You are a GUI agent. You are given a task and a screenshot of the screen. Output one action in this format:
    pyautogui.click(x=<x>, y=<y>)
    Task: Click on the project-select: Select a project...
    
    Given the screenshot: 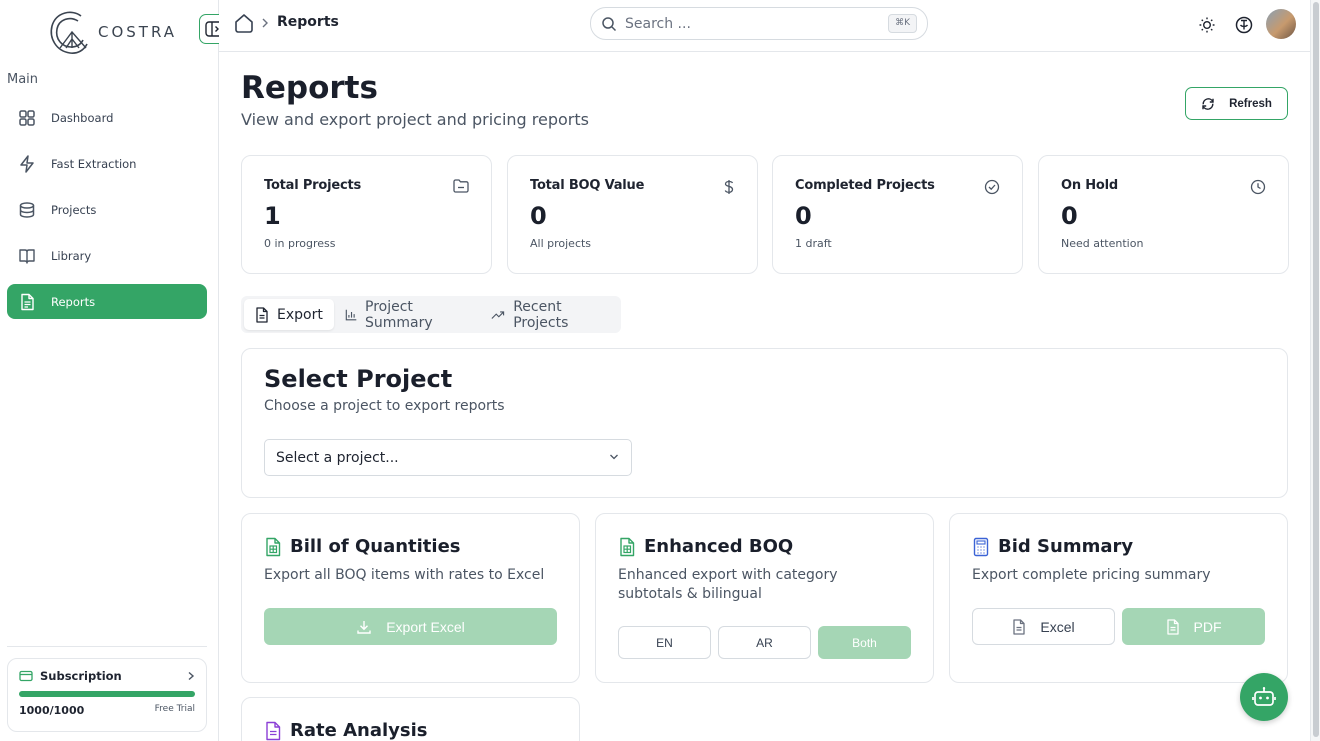 What is the action you would take?
    pyautogui.click(x=448, y=457)
    